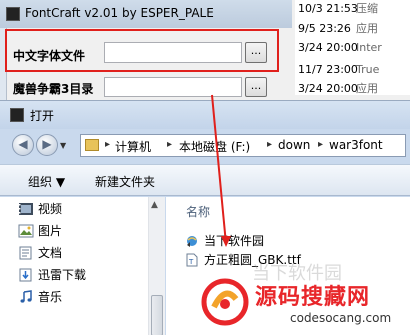 This screenshot has height=335, width=410. I want to click on watermark-brand-cn: 源码搜藏网, so click(313, 297).